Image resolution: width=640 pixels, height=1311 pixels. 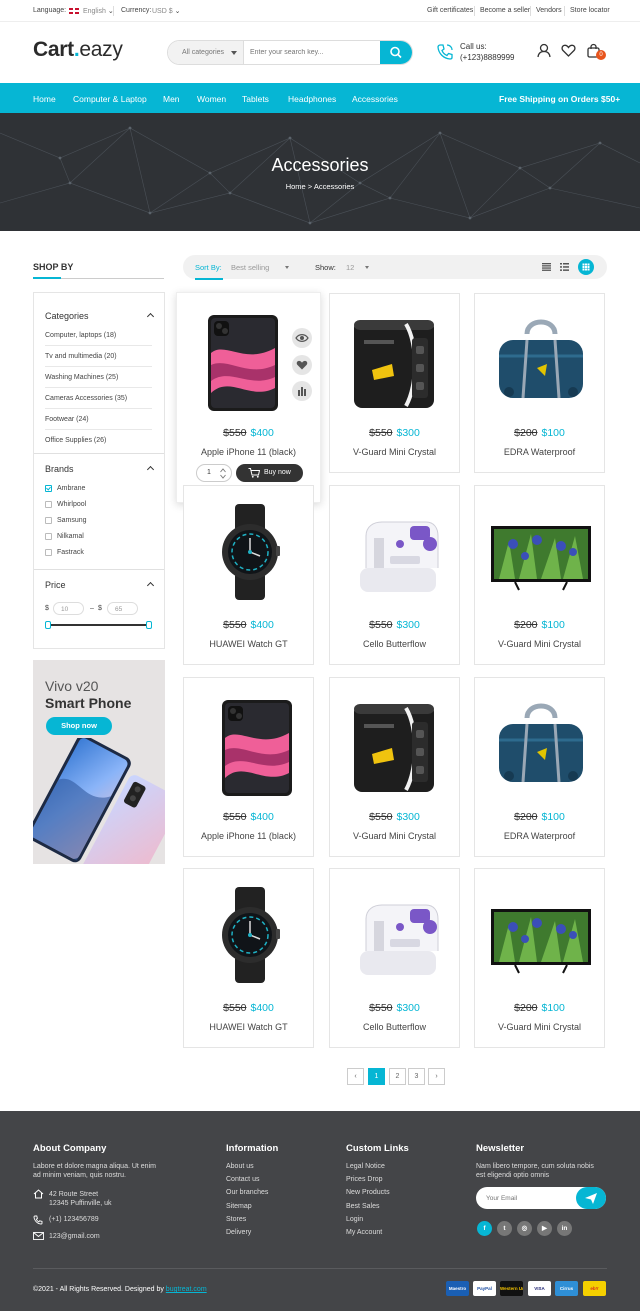 I want to click on pagination-prev: ‹, so click(x=355, y=1076).